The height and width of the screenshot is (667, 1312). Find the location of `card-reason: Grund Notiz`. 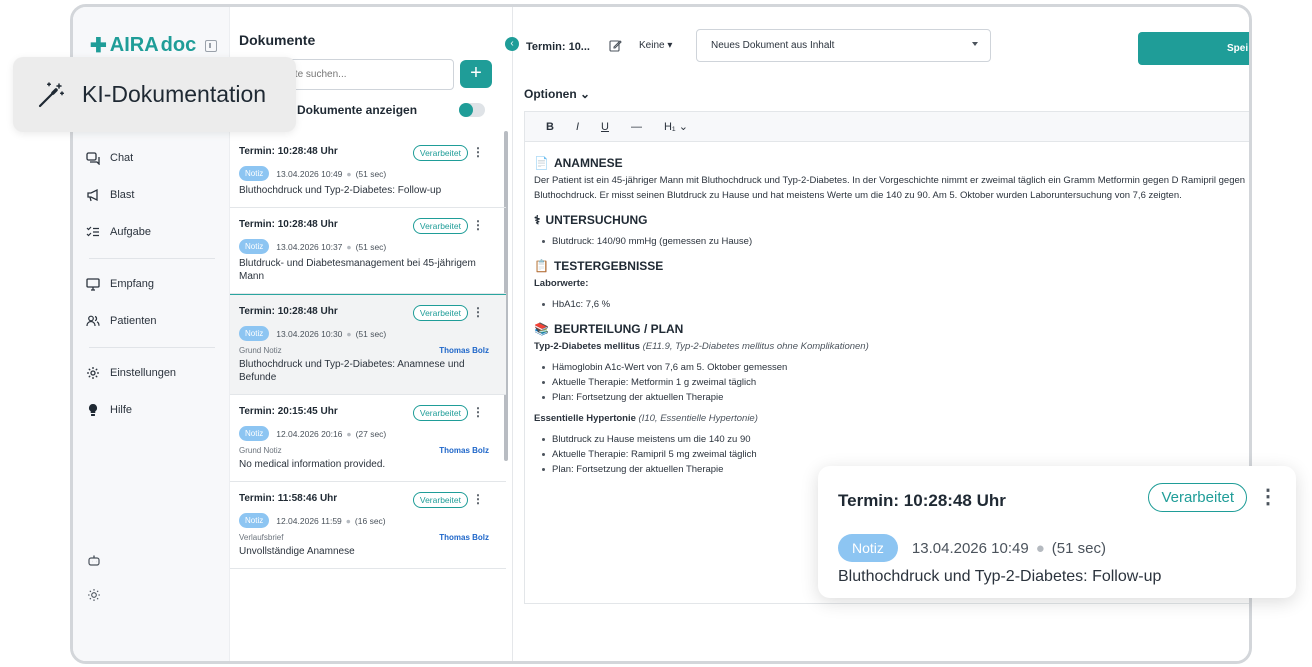

card-reason: Grund Notiz is located at coordinates (260, 350).